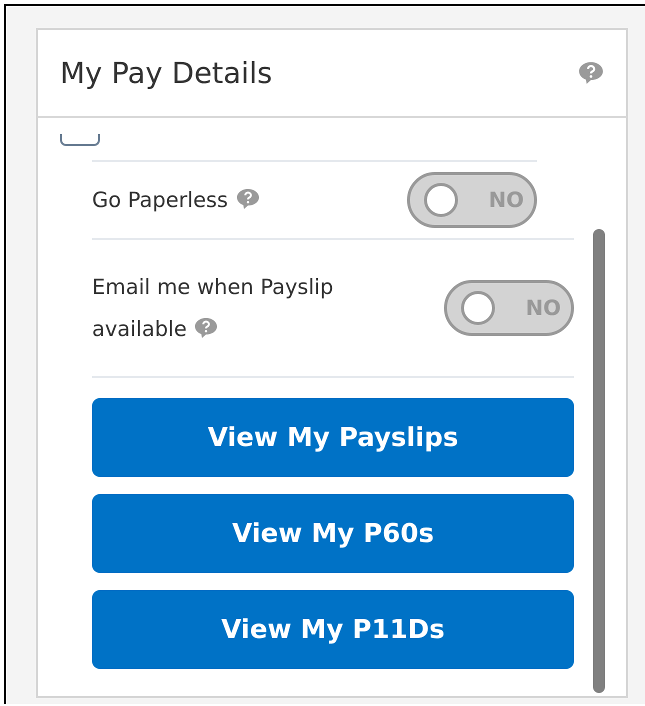 This screenshot has width=645, height=706. What do you see at coordinates (166, 73) in the screenshot?
I see `panel-title: My Pay Details` at bounding box center [166, 73].